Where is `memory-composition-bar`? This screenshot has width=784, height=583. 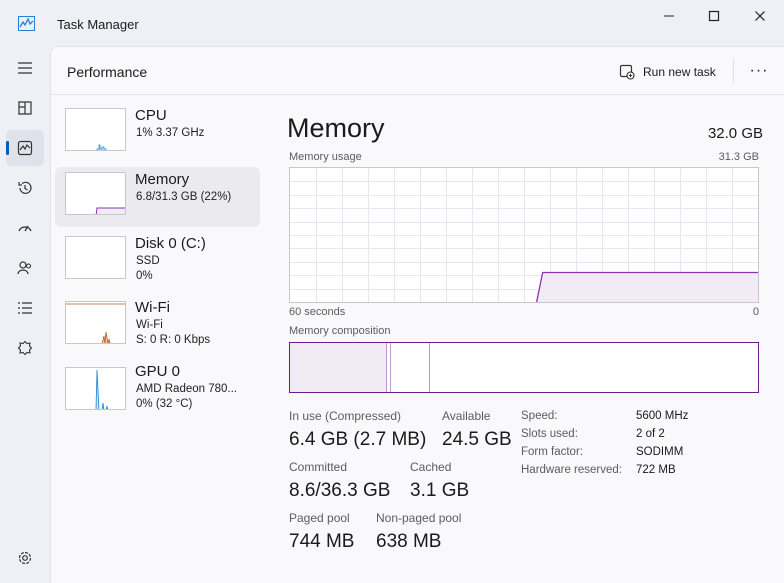 memory-composition-bar is located at coordinates (524, 367).